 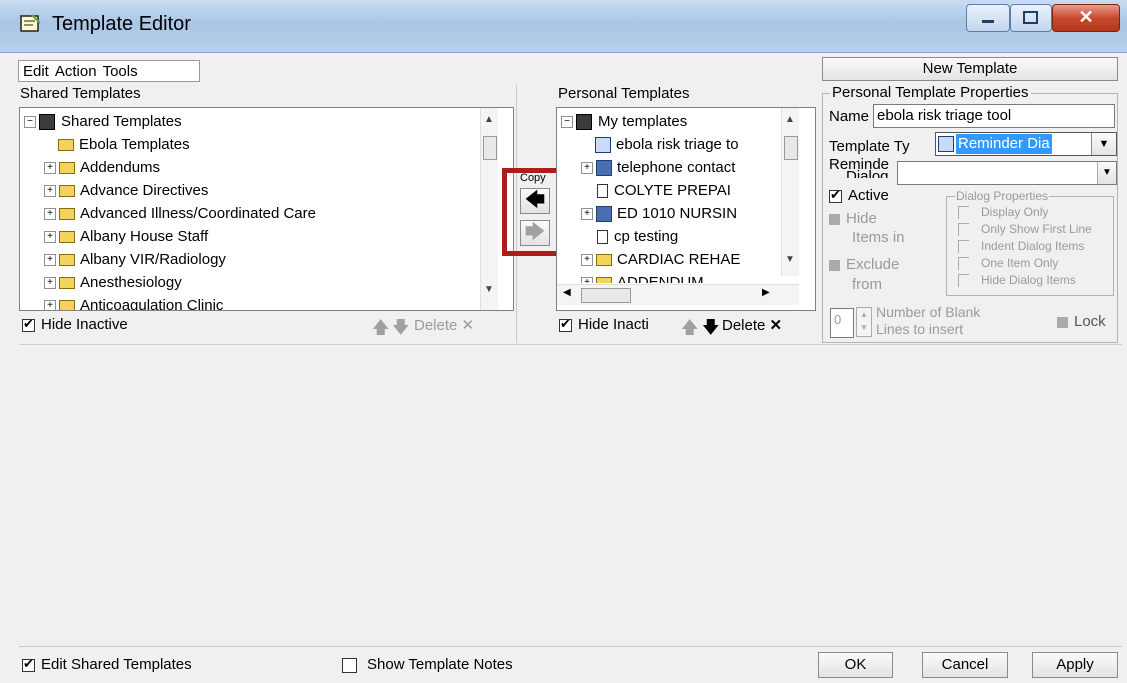 I want to click on scroll-left-icon: ◀, so click(x=567, y=292).